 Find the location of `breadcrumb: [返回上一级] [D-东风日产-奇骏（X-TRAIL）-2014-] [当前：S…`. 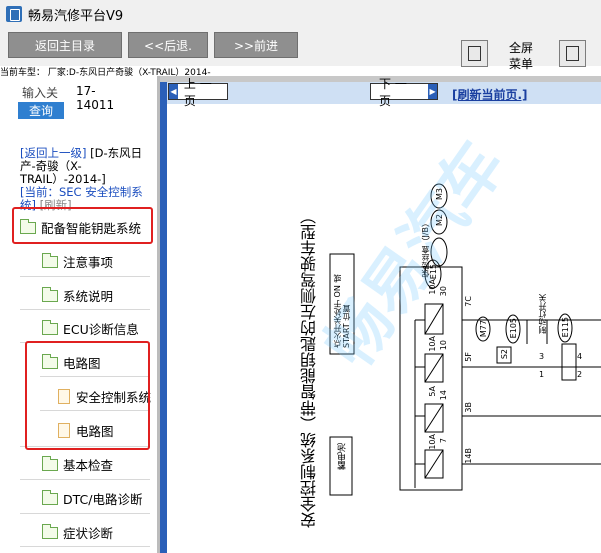

breadcrumb: [返回上一级] [D-东风日产-奇骏（X-TRAIL）-2014-] [当前：S… is located at coordinates (82, 179).